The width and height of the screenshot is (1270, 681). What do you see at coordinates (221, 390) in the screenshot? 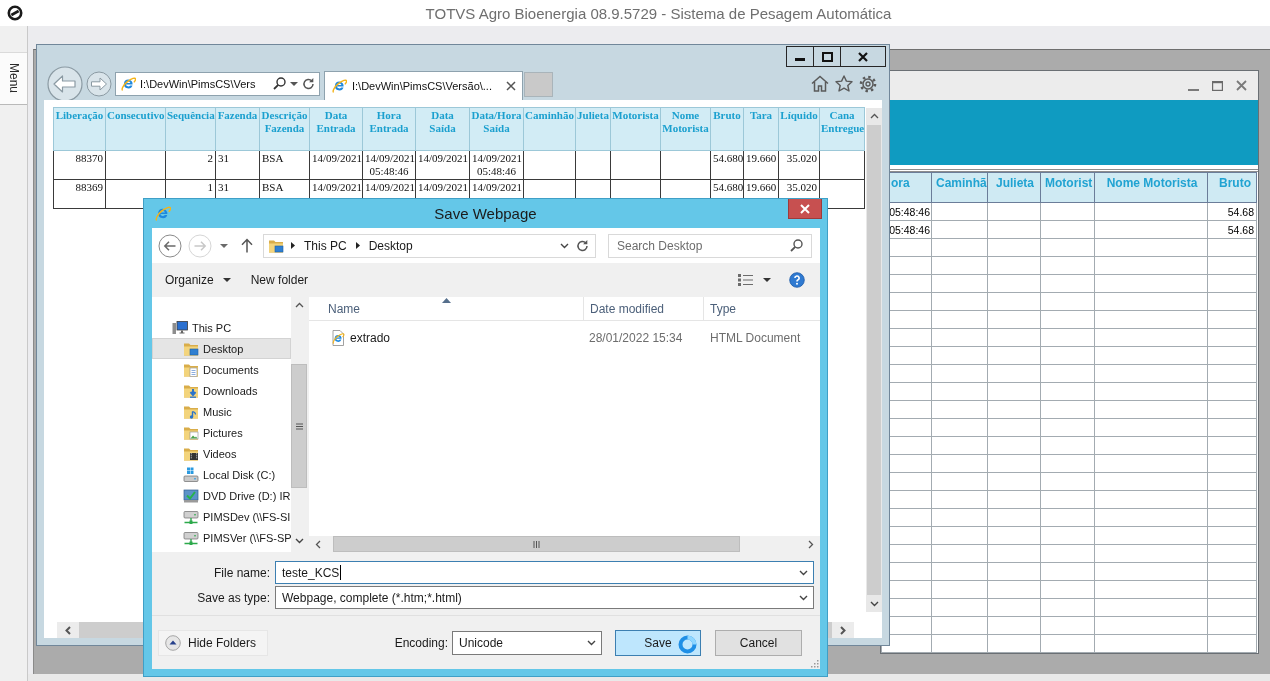
I see `nav-tree-item: Downloads` at bounding box center [221, 390].